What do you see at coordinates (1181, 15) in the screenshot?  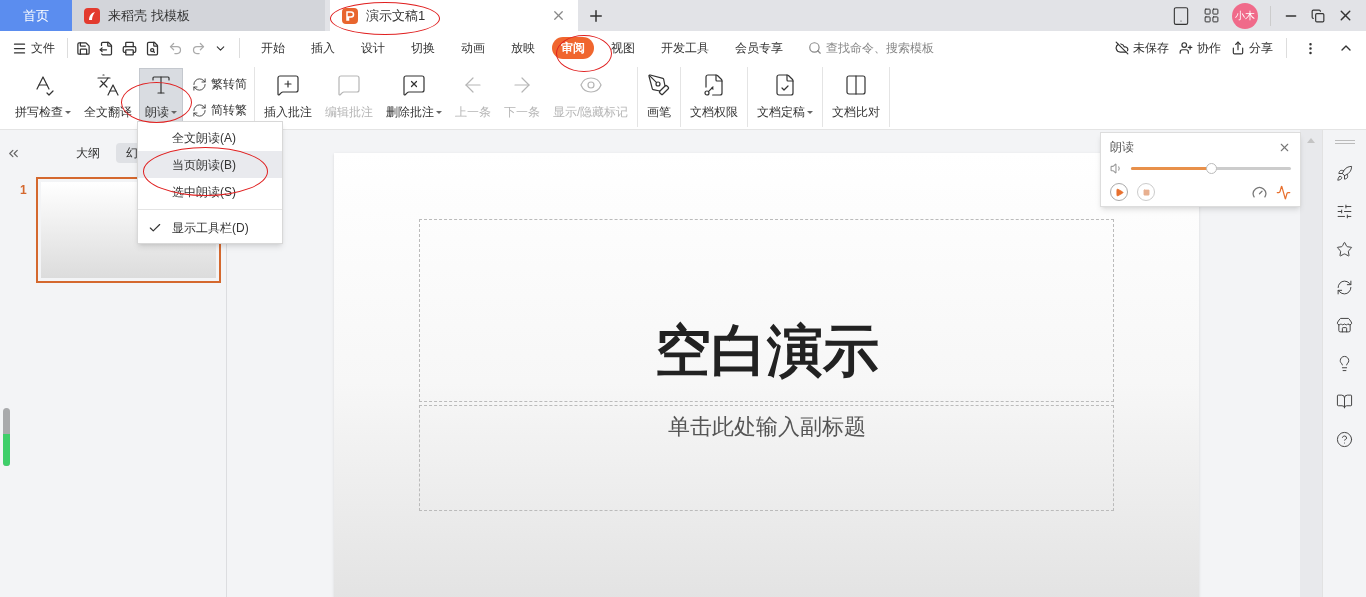 I see `device-icon` at bounding box center [1181, 15].